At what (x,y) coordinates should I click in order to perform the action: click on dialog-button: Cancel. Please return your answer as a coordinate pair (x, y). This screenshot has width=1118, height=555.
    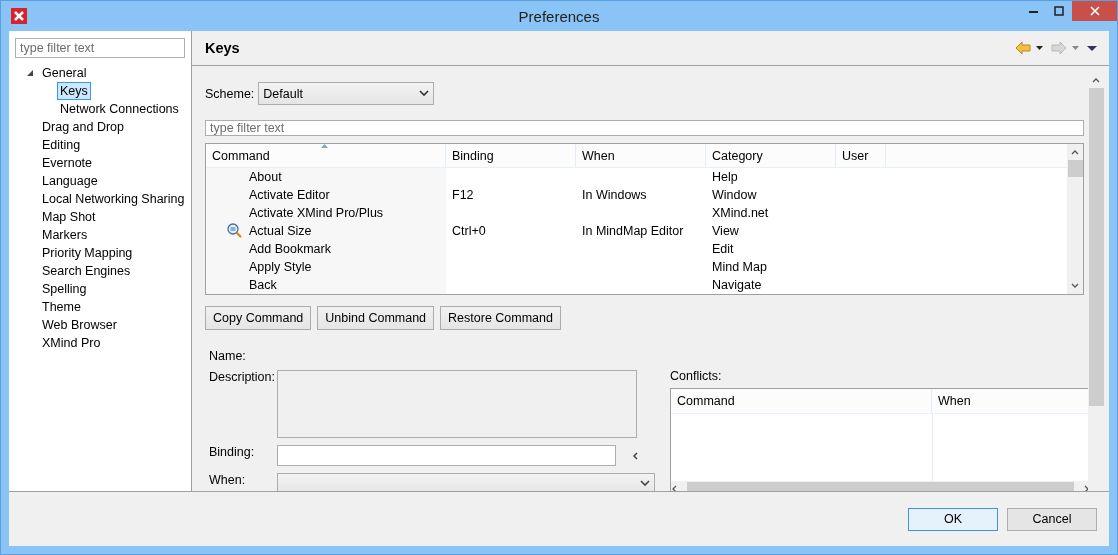
    Looking at the image, I should click on (1052, 519).